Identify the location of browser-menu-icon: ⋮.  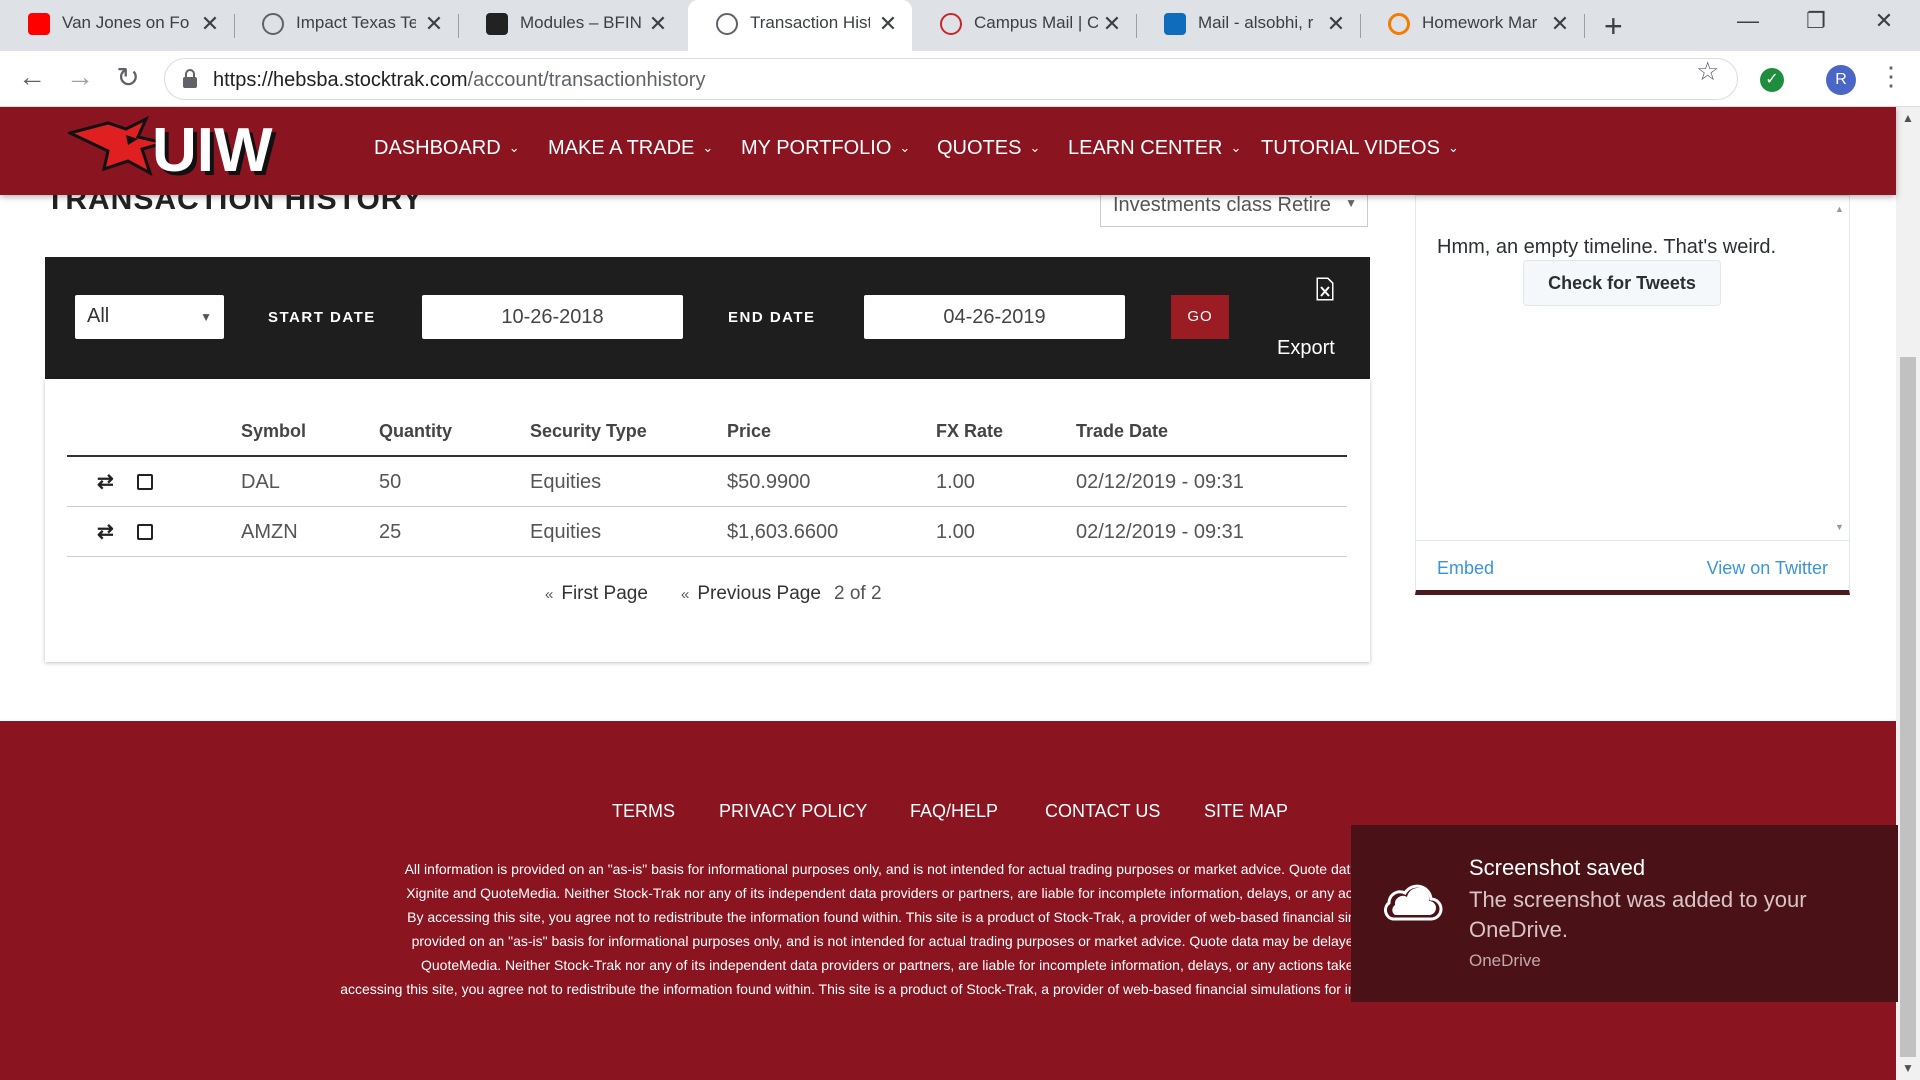
(1891, 76).